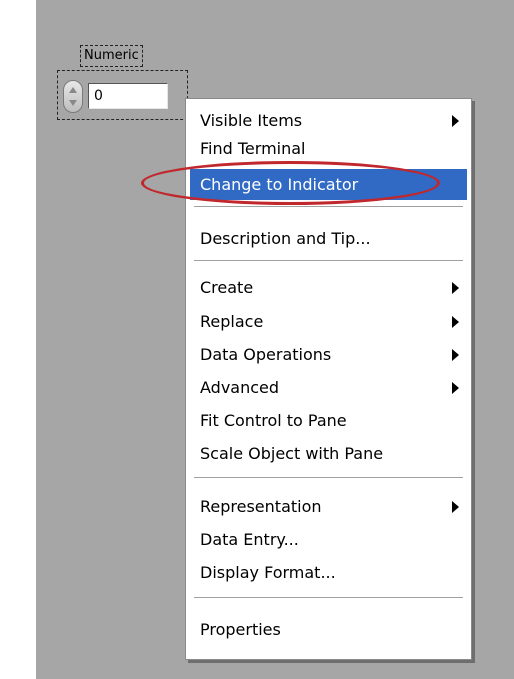 This screenshot has height=679, width=514. Describe the element at coordinates (232, 321) in the screenshot. I see `menu-item-label: Replace` at that location.